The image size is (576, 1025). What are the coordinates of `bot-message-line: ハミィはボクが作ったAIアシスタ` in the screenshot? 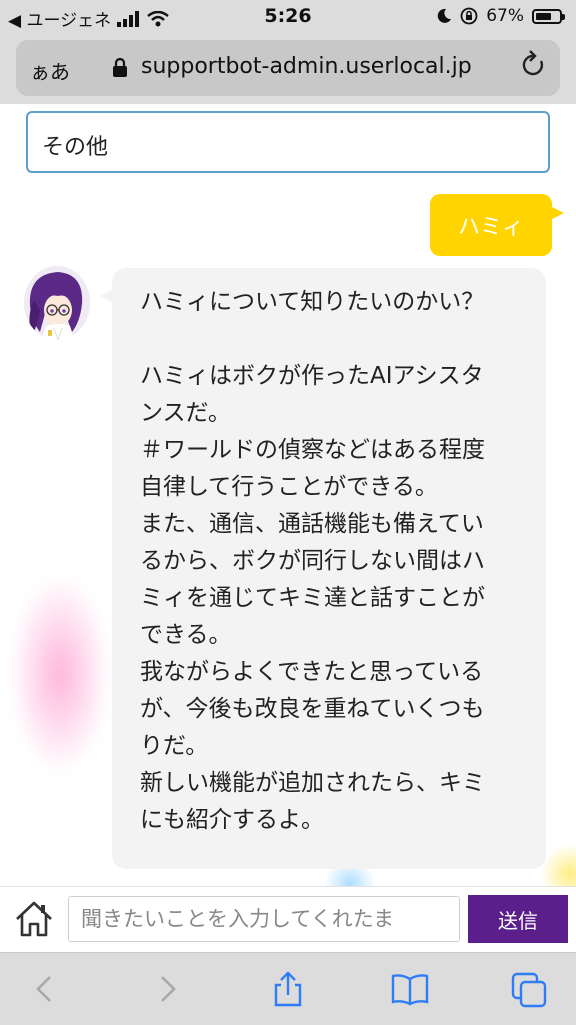 It's located at (312, 376).